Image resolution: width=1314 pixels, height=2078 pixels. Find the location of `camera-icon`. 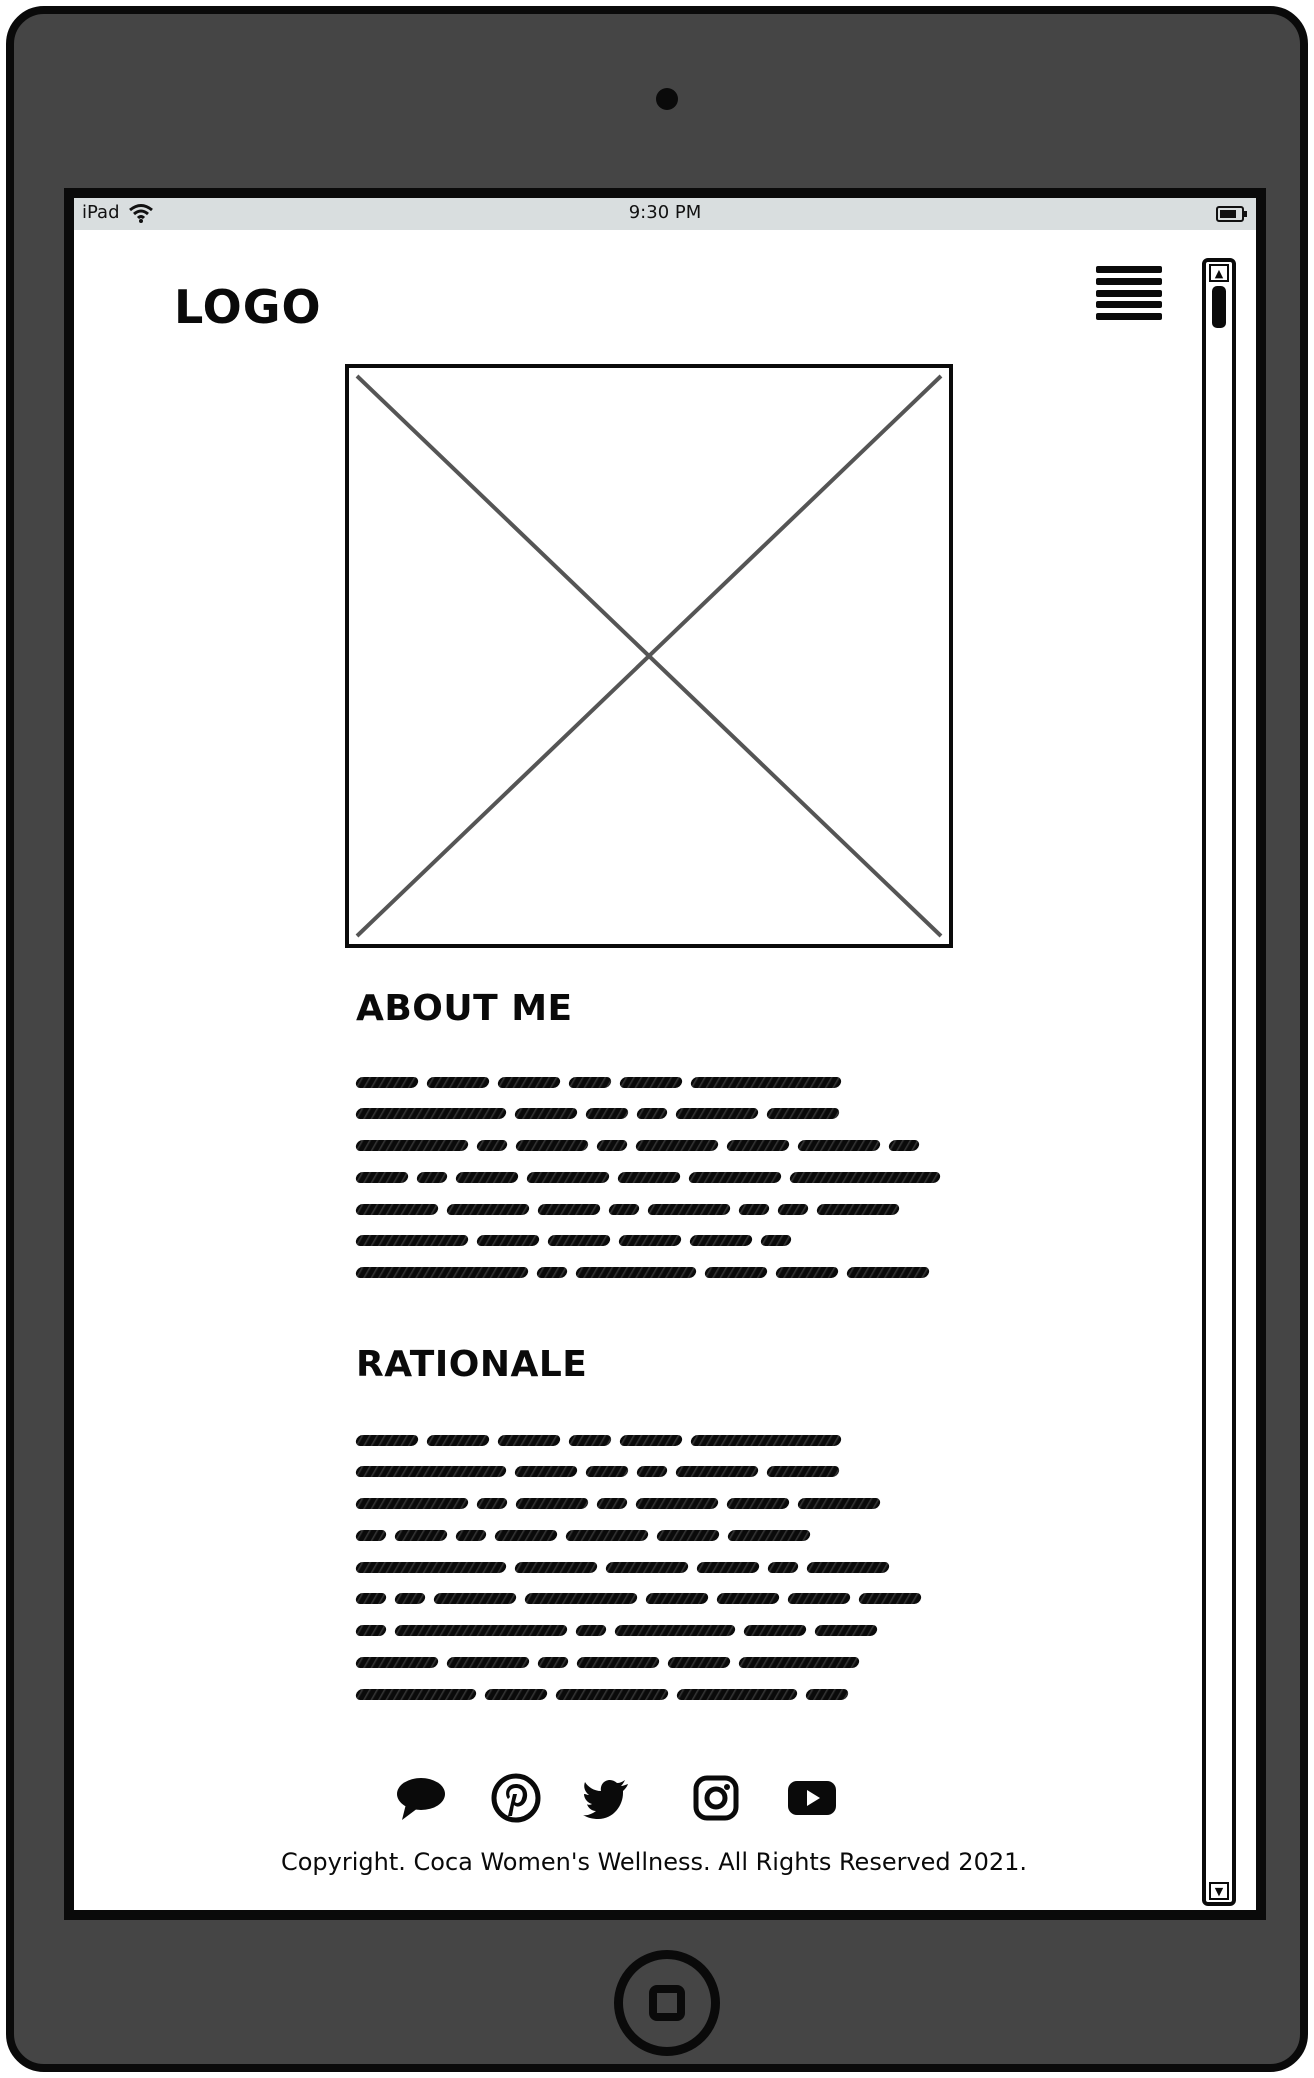

camera-icon is located at coordinates (667, 99).